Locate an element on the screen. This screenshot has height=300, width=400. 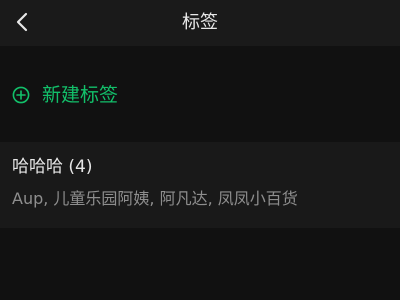
new-tag-label: 新建标签 is located at coordinates (80, 95).